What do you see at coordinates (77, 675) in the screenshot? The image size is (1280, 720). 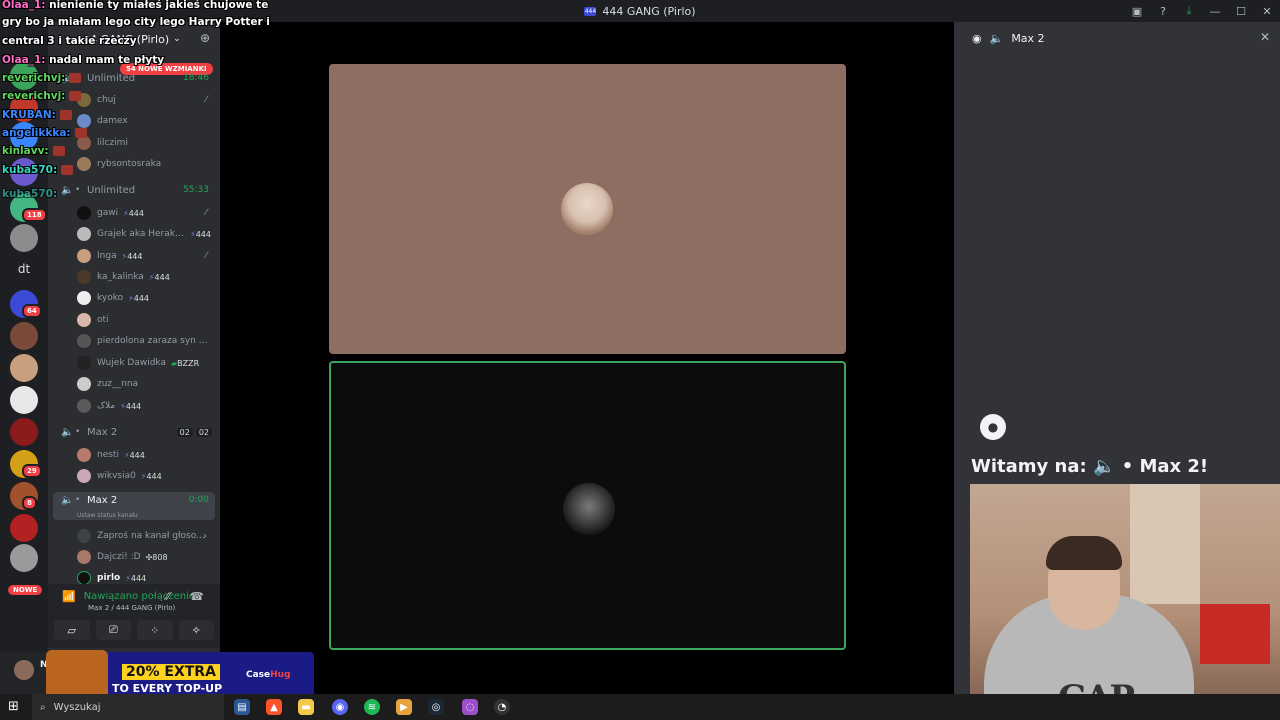 I see `treasure-chest-icon` at bounding box center [77, 675].